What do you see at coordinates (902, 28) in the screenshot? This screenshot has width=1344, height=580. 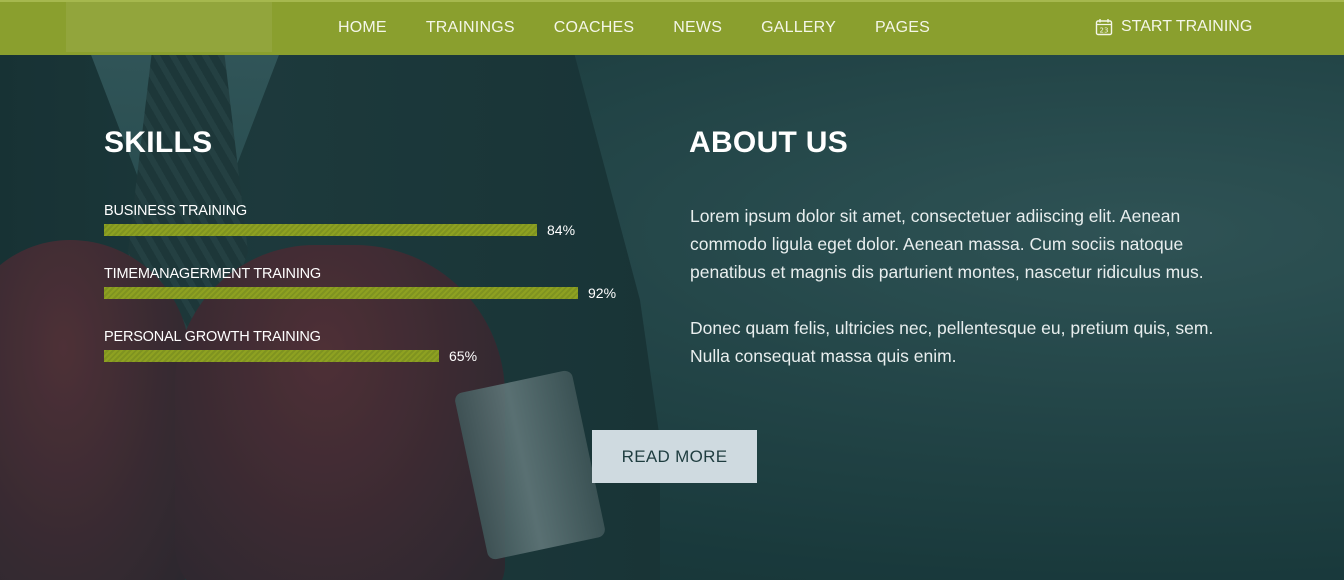 I see `nav-item-pages: PAGES` at bounding box center [902, 28].